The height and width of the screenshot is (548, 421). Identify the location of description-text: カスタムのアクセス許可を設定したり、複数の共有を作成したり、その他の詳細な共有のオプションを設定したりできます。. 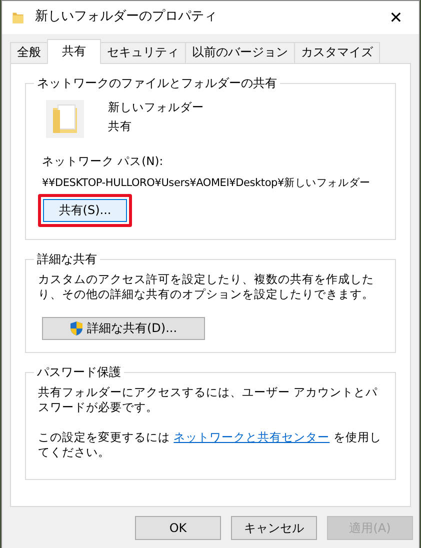
(206, 287).